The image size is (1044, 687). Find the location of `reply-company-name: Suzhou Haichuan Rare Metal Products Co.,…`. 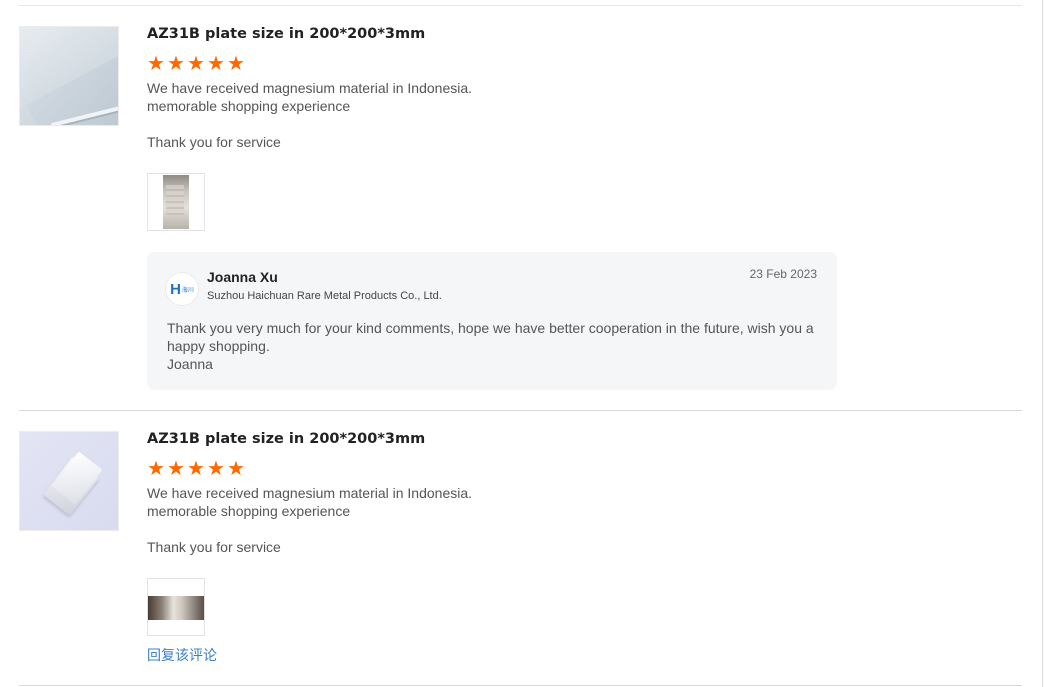

reply-company-name: Suzhou Haichuan Rare Metal Products Co.,… is located at coordinates (324, 296).